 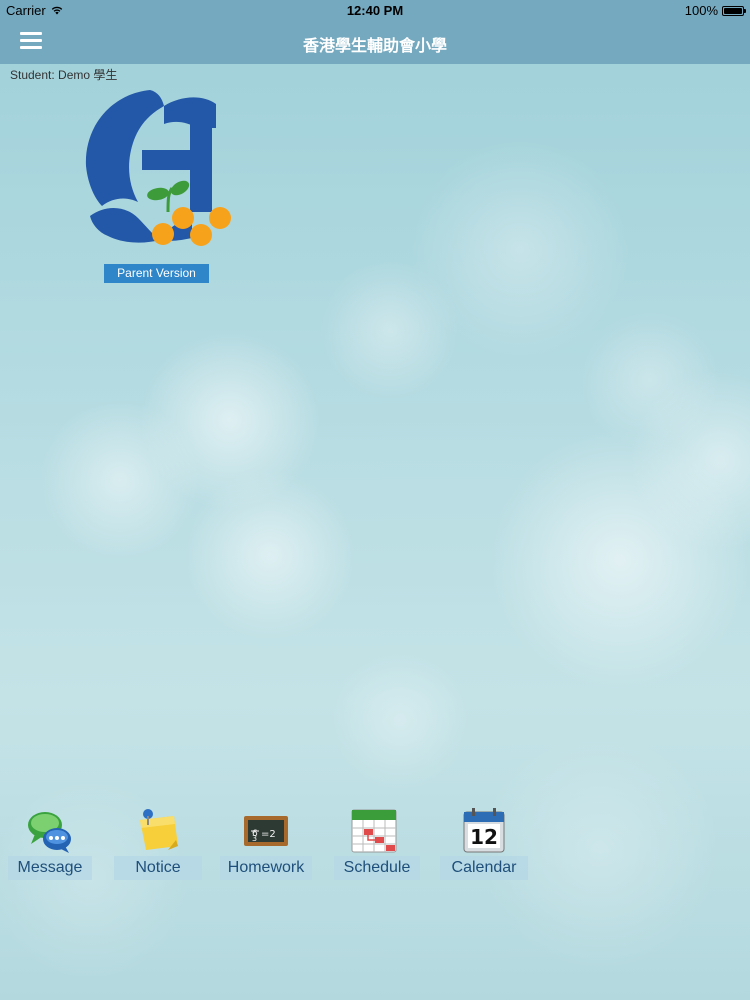 I want to click on status-time: 12:40 PM, so click(x=375, y=10).